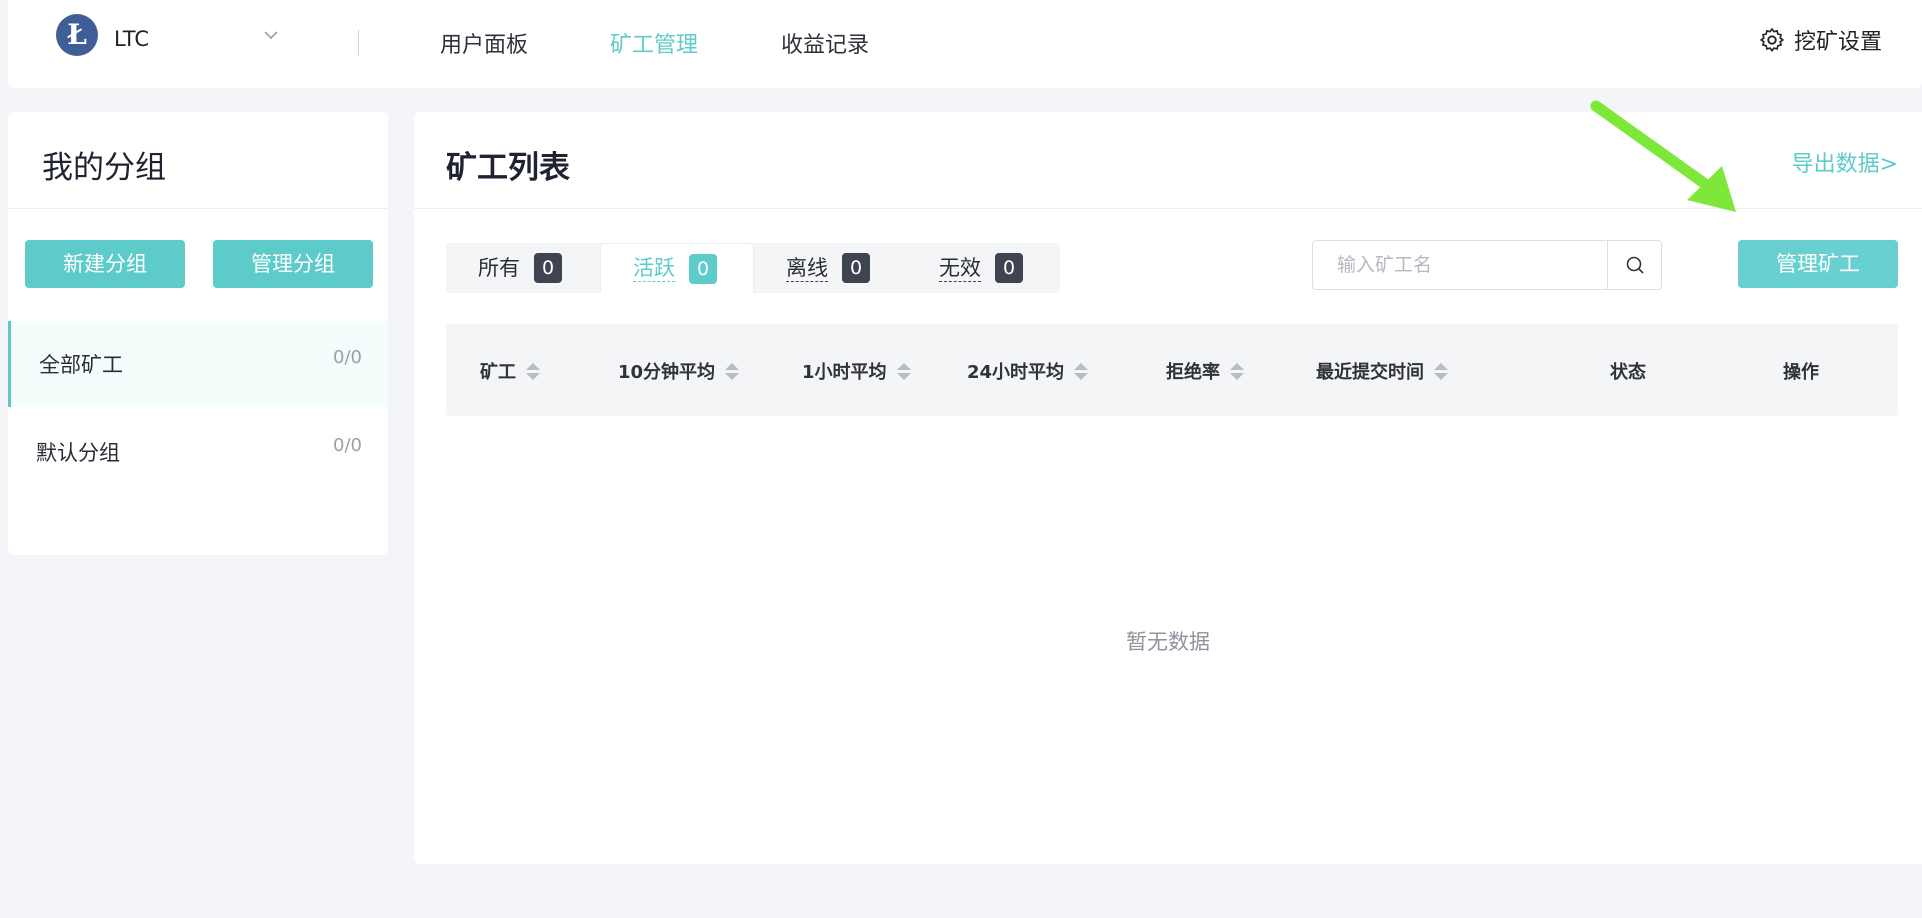  What do you see at coordinates (1460, 265) in the screenshot?
I see `search-input` at bounding box center [1460, 265].